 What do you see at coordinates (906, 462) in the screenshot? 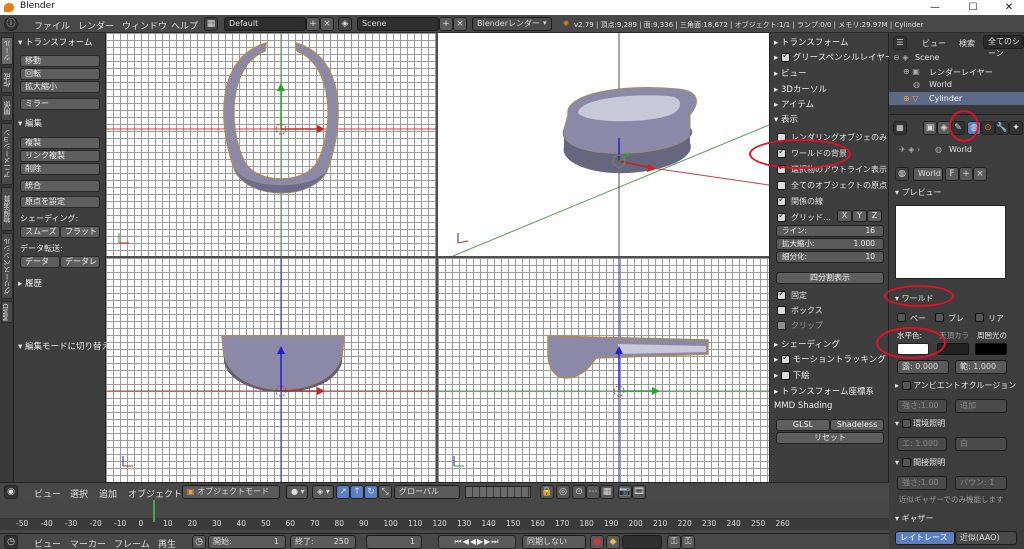
I see `indirect-light-checkbox` at bounding box center [906, 462].